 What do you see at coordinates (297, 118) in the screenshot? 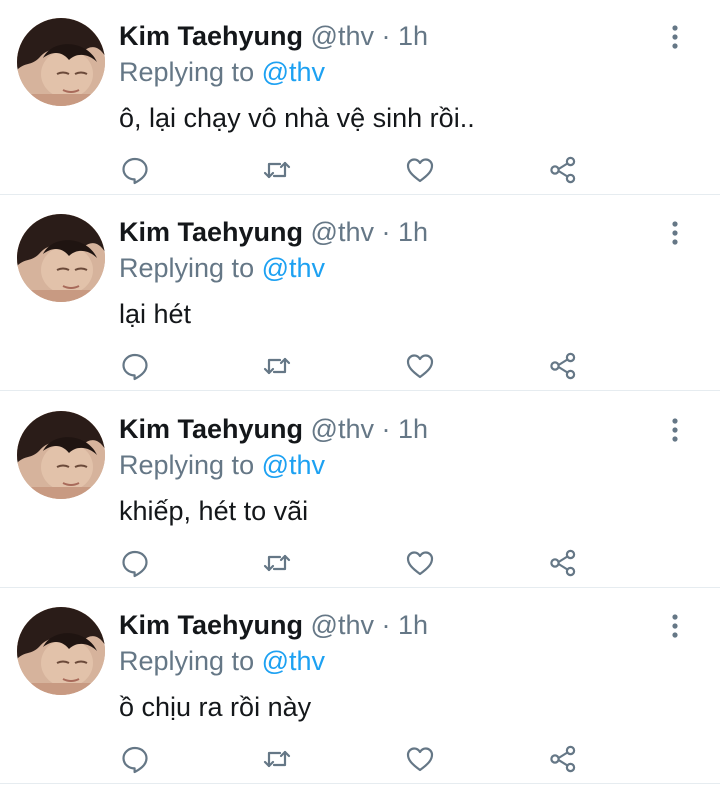
I see `tweet-text: ô, lại chạy vô nhà vệ sinh rồi..` at bounding box center [297, 118].